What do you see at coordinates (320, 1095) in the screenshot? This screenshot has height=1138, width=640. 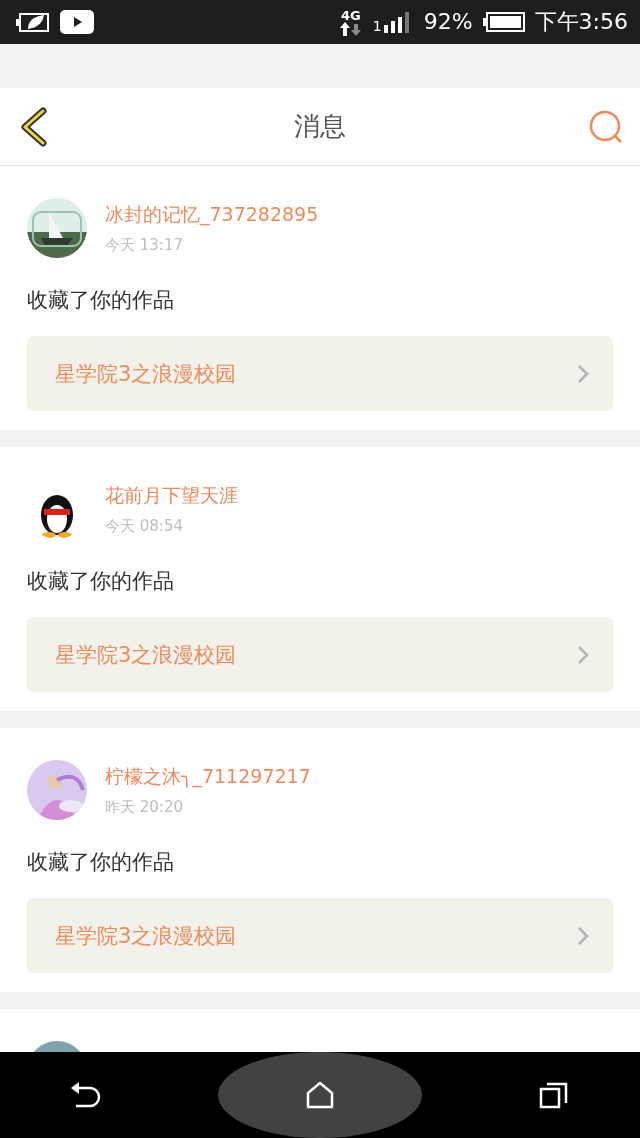 I see `home-icon` at bounding box center [320, 1095].